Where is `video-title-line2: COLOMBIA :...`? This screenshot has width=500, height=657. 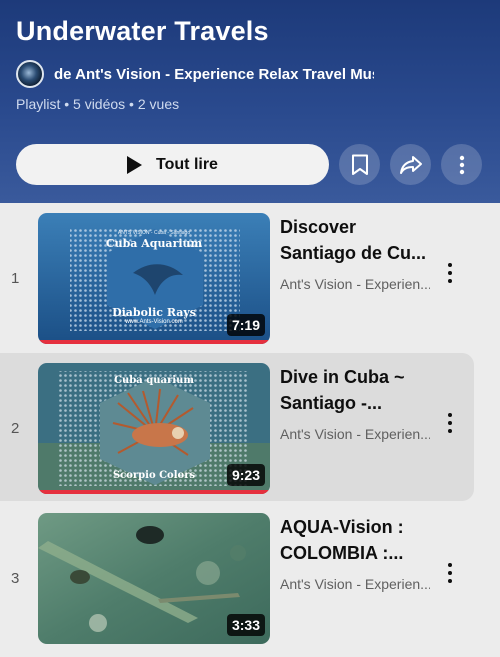 video-title-line2: COLOMBIA :... is located at coordinates (360, 553).